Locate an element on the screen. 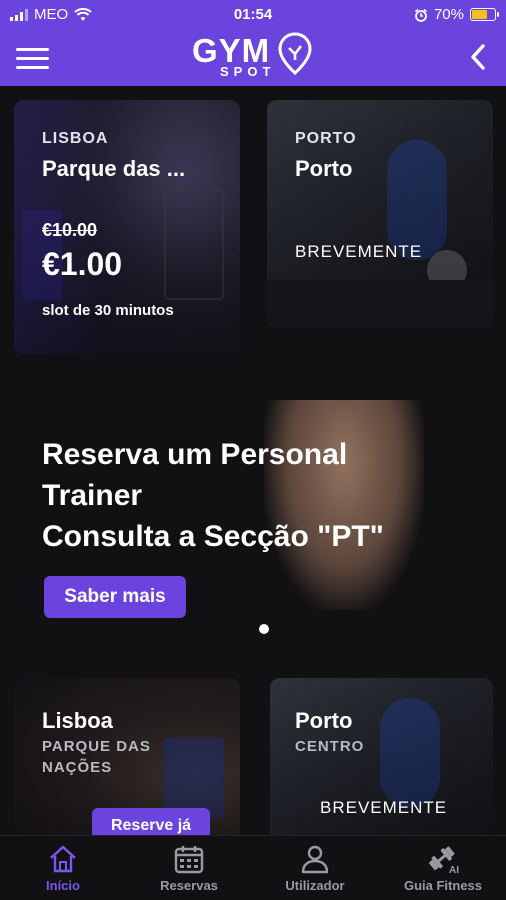 The image size is (506, 900). tab-reservas: Reservas is located at coordinates (189, 868).